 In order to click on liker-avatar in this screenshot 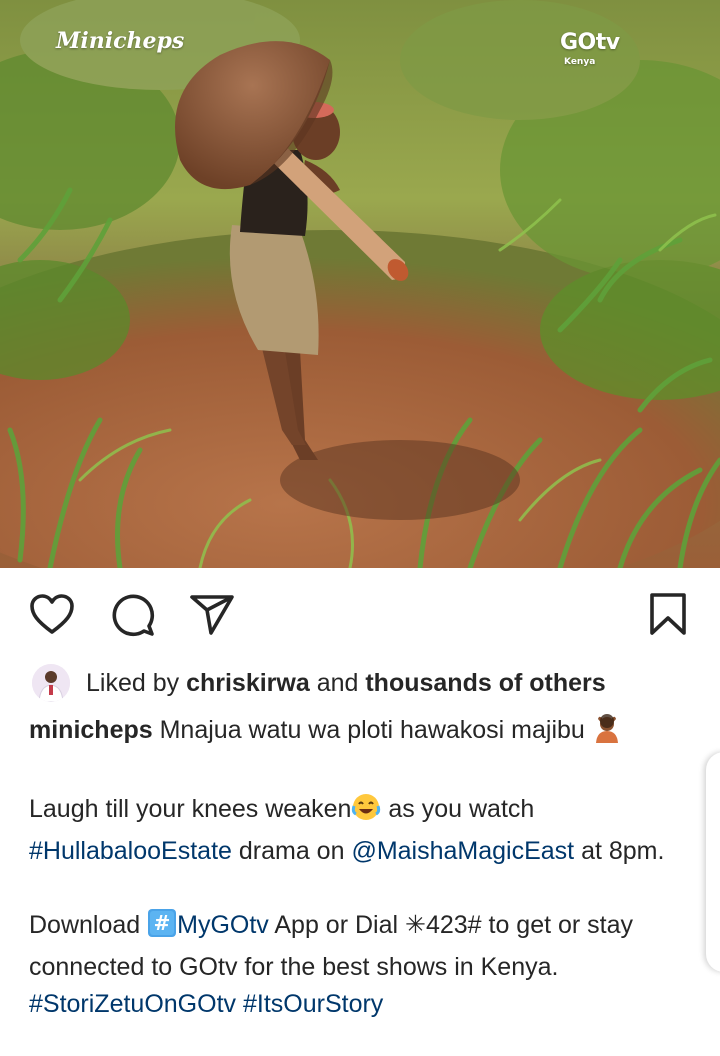, I will do `click(51, 683)`.